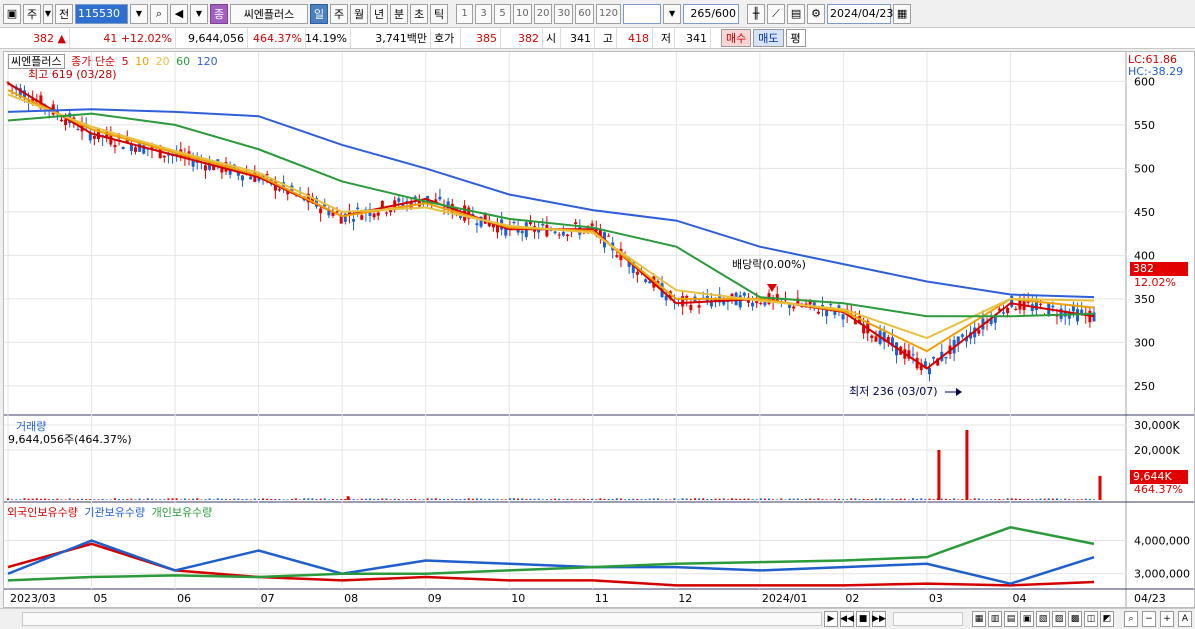 The height and width of the screenshot is (629, 1195). Describe the element at coordinates (32, 13) in the screenshot. I see `type-select: 주` at that location.